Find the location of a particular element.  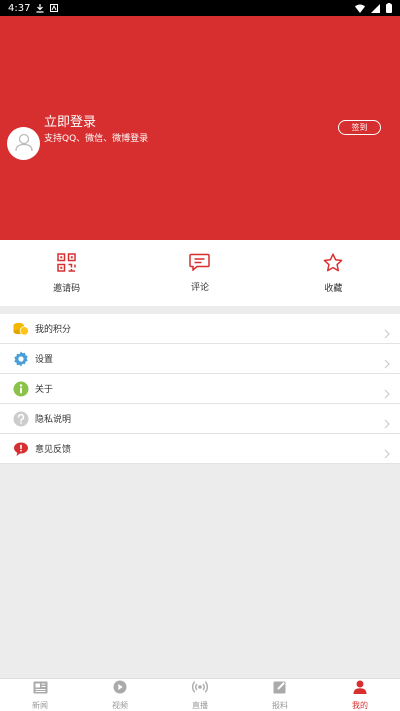

sign-in-button: 签到 is located at coordinates (359, 127).